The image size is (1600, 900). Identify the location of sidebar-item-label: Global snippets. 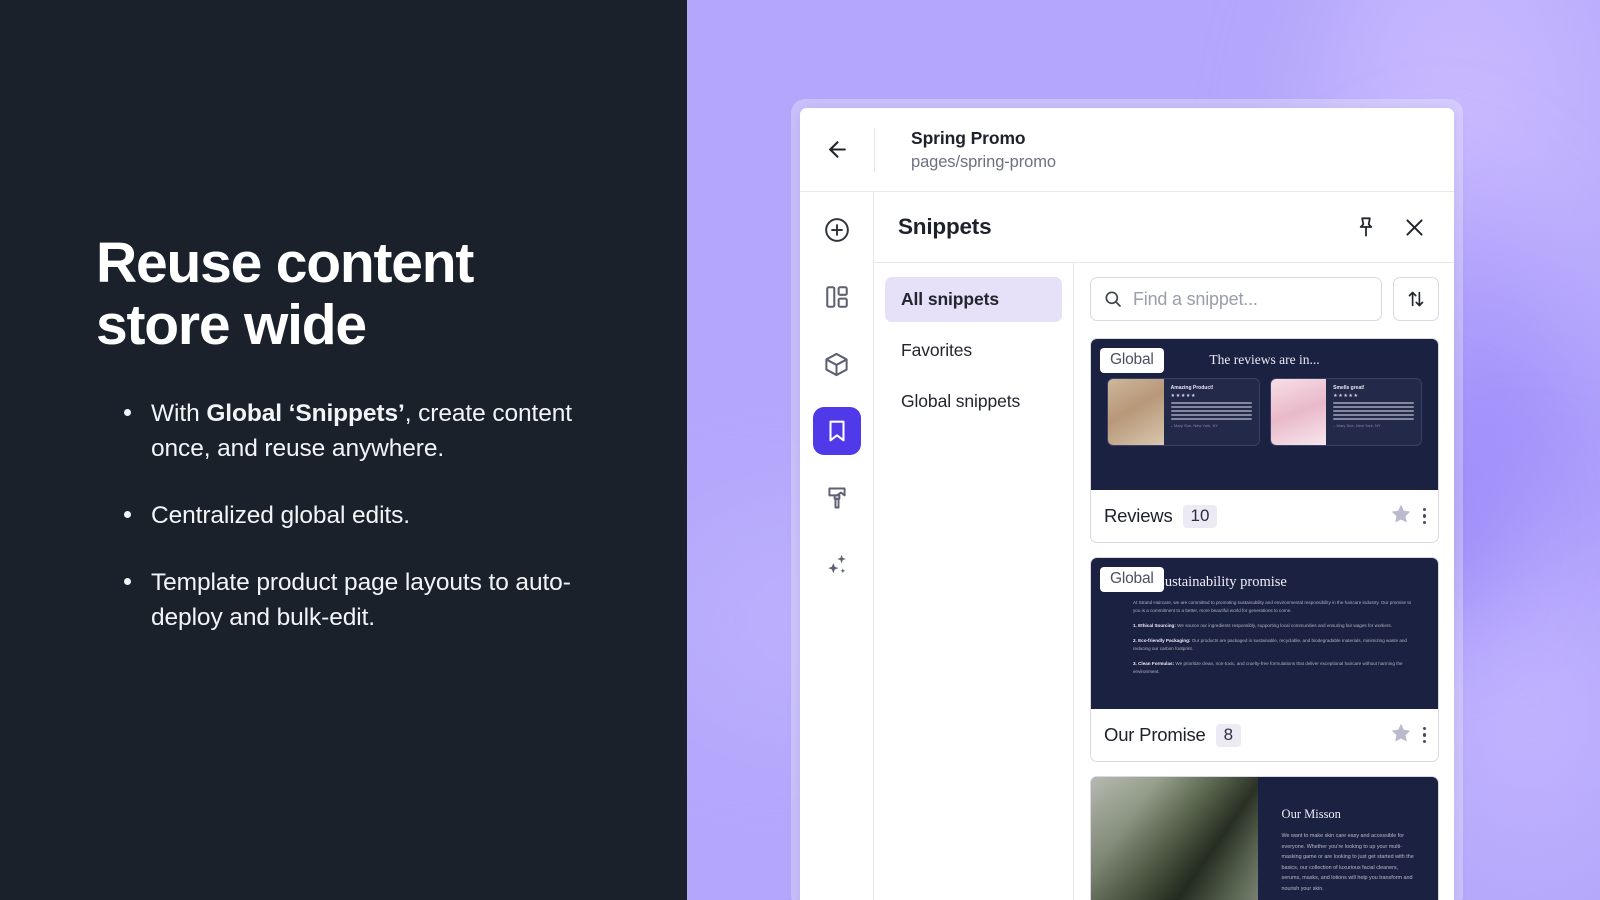
(961, 401).